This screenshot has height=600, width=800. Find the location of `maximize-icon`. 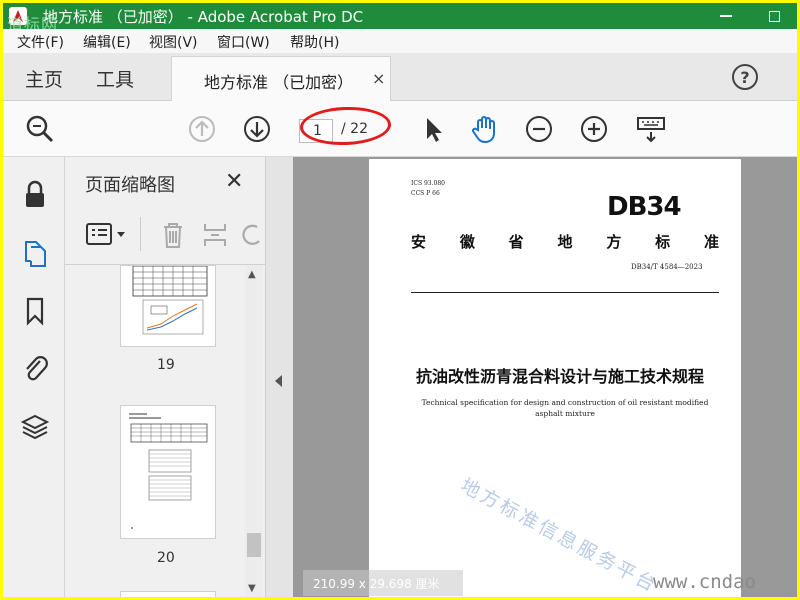

maximize-icon is located at coordinates (774, 16).